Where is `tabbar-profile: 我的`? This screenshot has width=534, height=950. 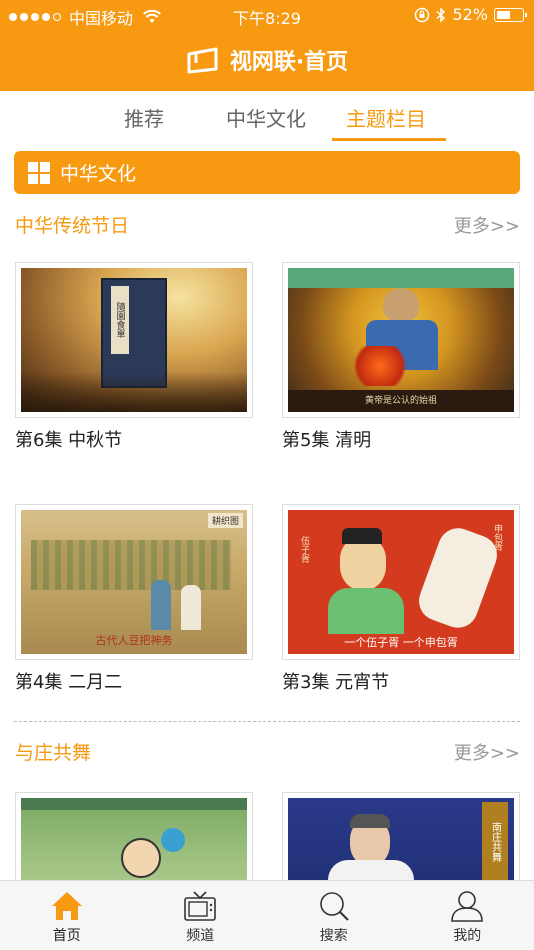
tabbar-profile: 我的 is located at coordinates (467, 915).